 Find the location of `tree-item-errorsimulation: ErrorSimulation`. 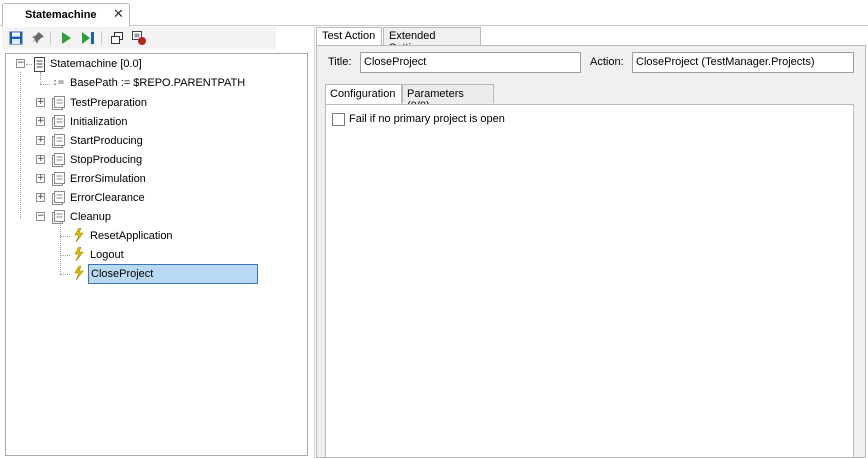

tree-item-errorsimulation: ErrorSimulation is located at coordinates (108, 179).